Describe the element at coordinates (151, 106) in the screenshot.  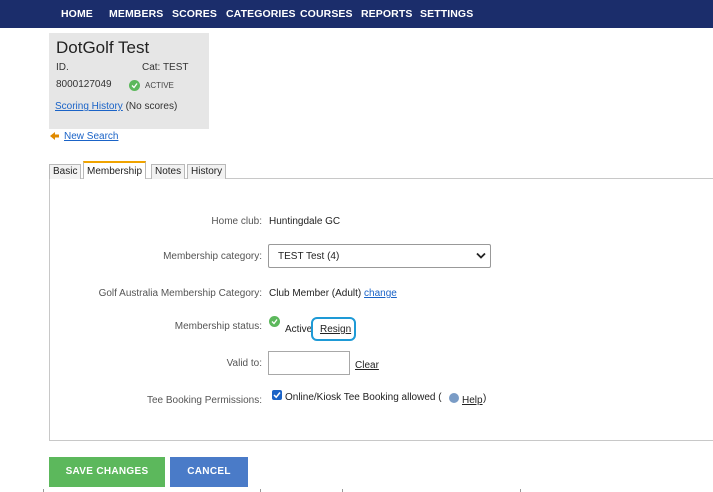
I see `scoring-history-note: (No scores)` at that location.